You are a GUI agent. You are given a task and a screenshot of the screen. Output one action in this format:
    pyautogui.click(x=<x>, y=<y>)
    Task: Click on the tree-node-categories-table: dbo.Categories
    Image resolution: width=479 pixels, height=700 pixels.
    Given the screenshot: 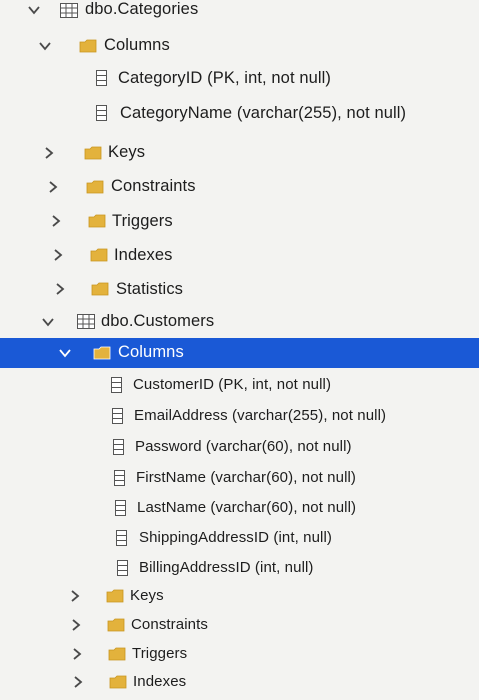 What is the action you would take?
    pyautogui.click(x=239, y=11)
    